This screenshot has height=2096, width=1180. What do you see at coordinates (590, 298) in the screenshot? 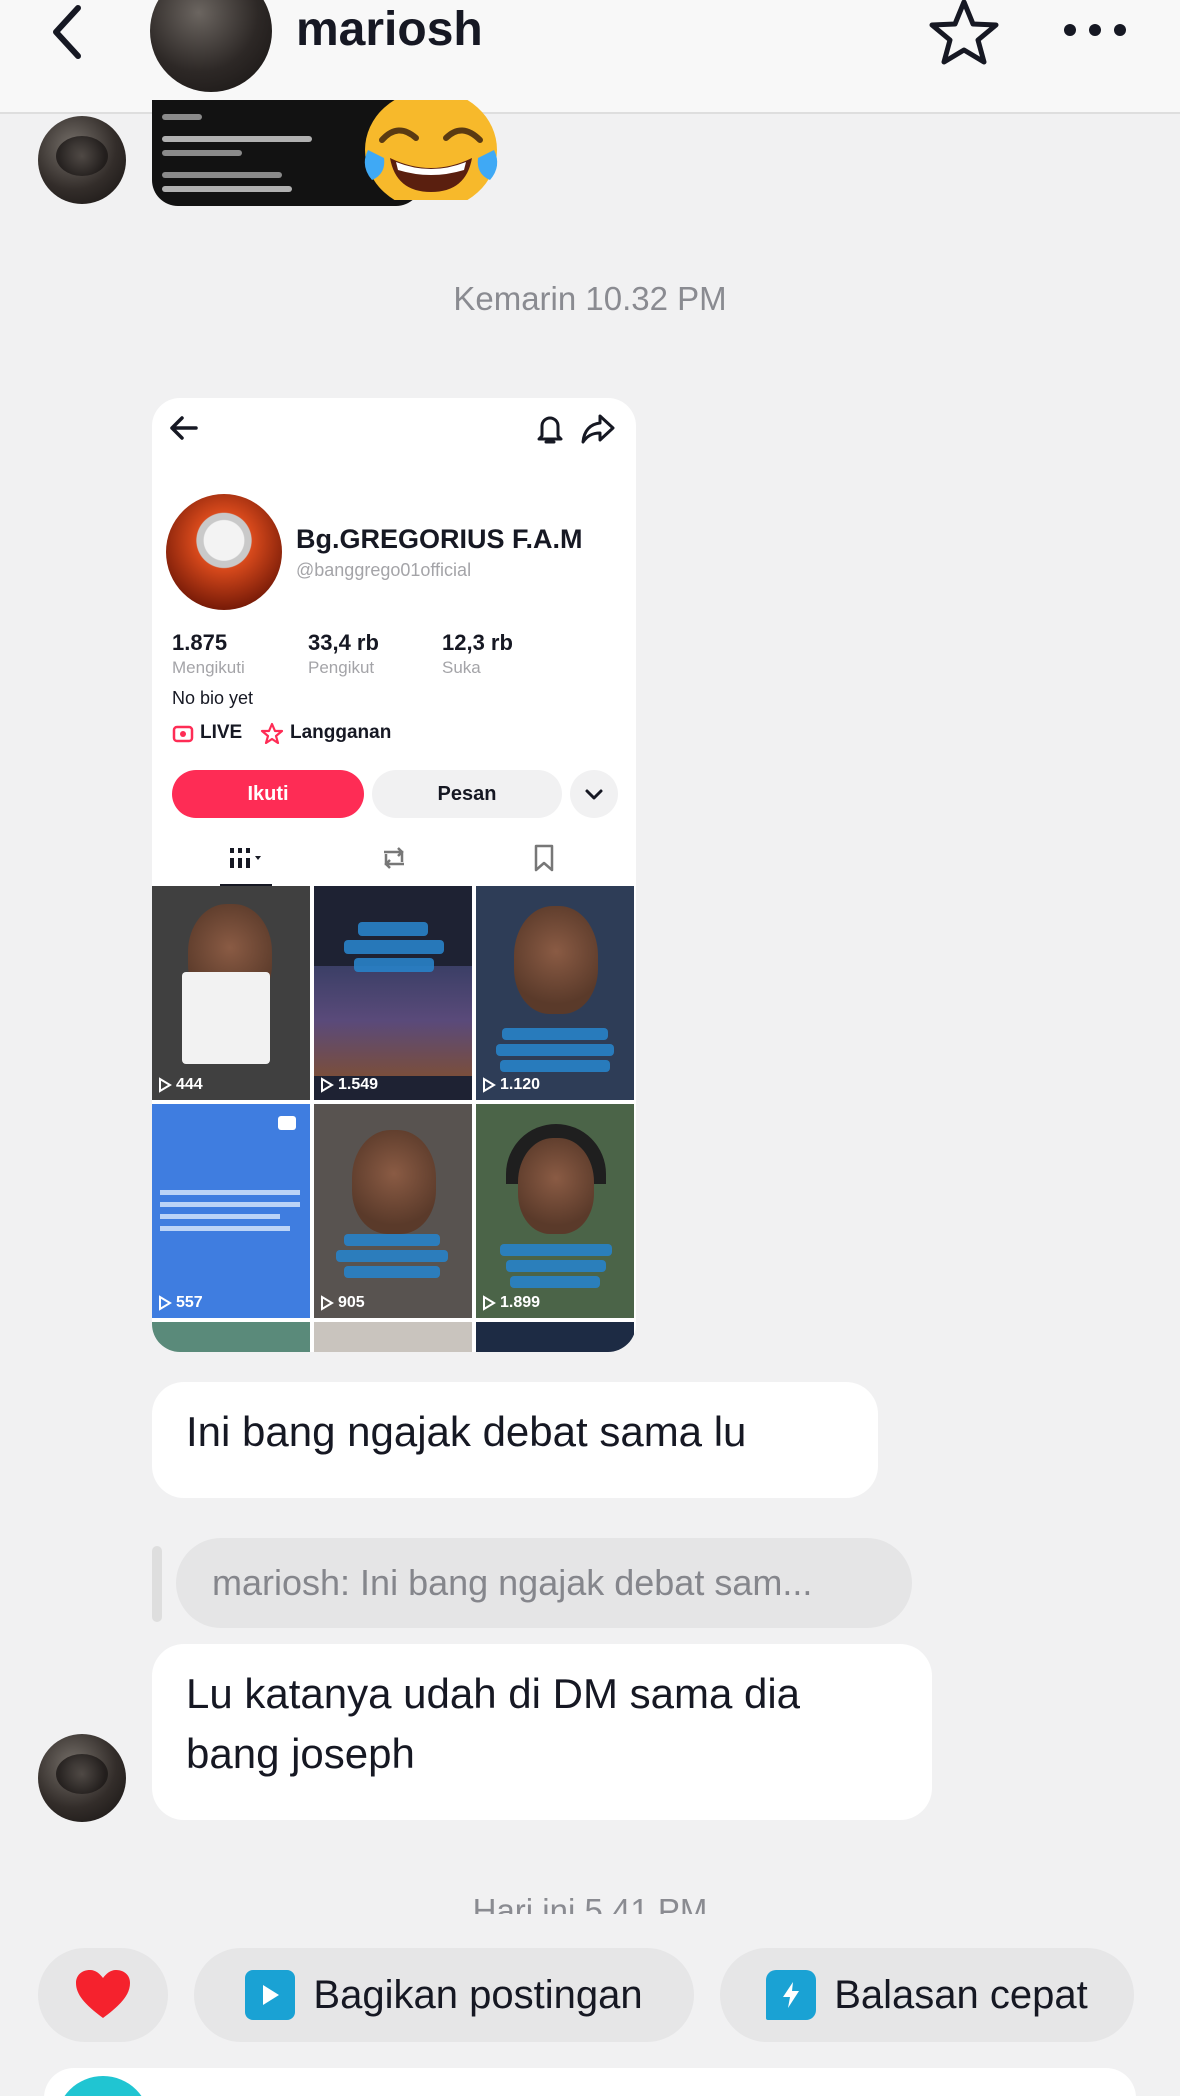
I see `timestamp-separator: Kemarin 10.32 PM` at bounding box center [590, 298].